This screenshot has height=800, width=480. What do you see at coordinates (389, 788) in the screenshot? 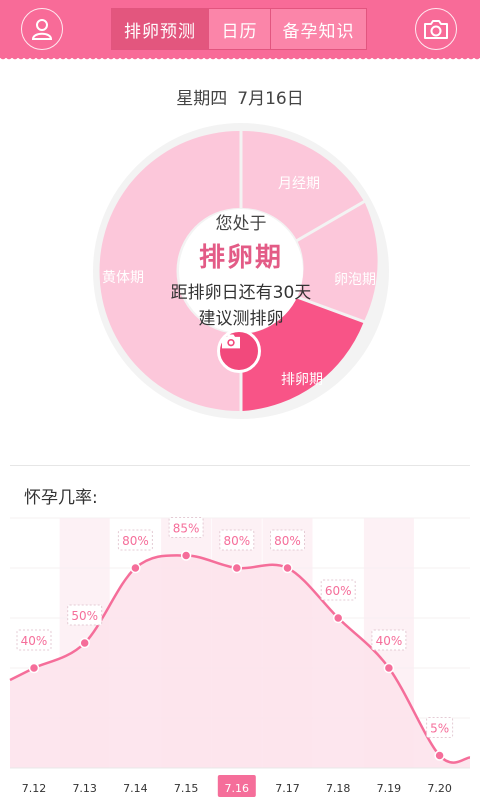
I see `x-tick-label: 7.19` at bounding box center [389, 788].